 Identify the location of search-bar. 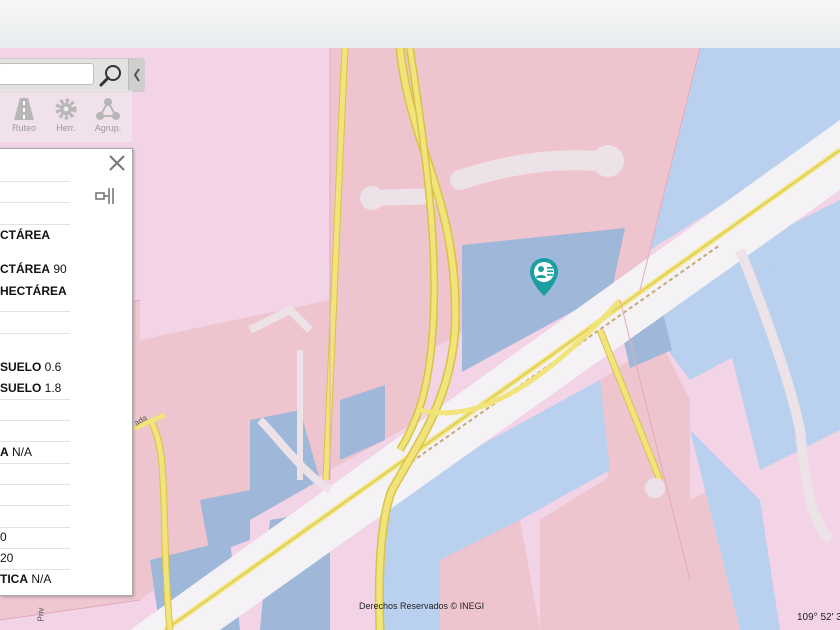
(72, 75).